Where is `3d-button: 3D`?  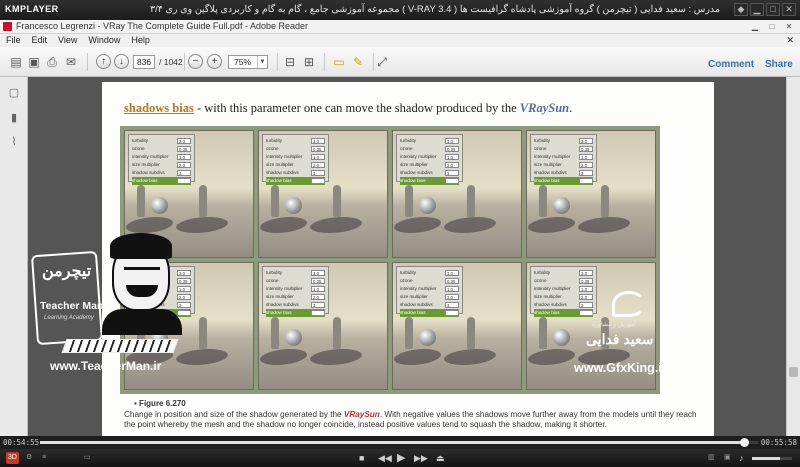
3d-button: 3D is located at coordinates (12, 458).